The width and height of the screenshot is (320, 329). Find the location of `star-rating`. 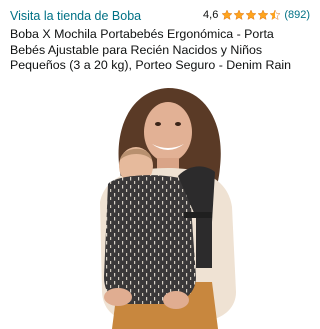

star-rating is located at coordinates (251, 15).